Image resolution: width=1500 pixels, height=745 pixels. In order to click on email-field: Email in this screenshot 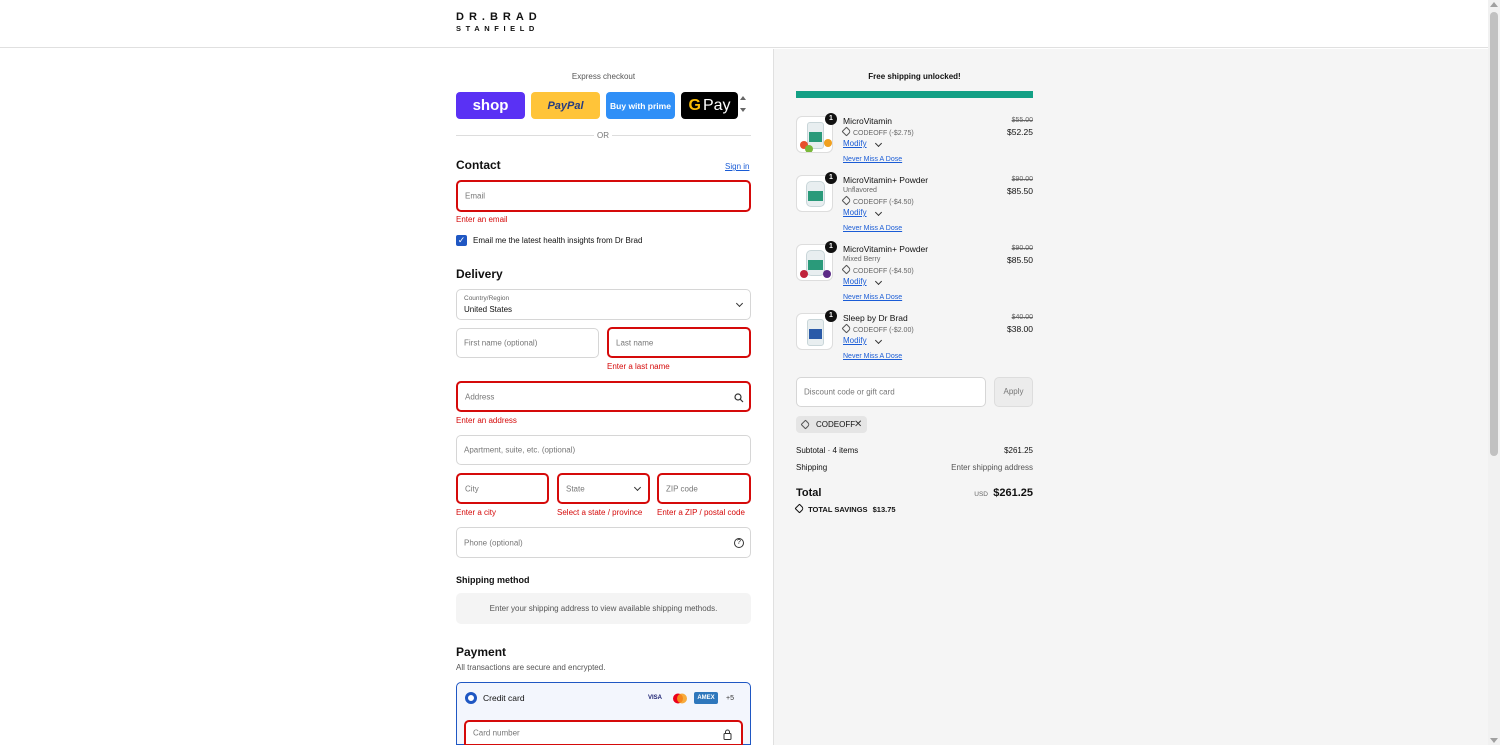, I will do `click(603, 196)`.